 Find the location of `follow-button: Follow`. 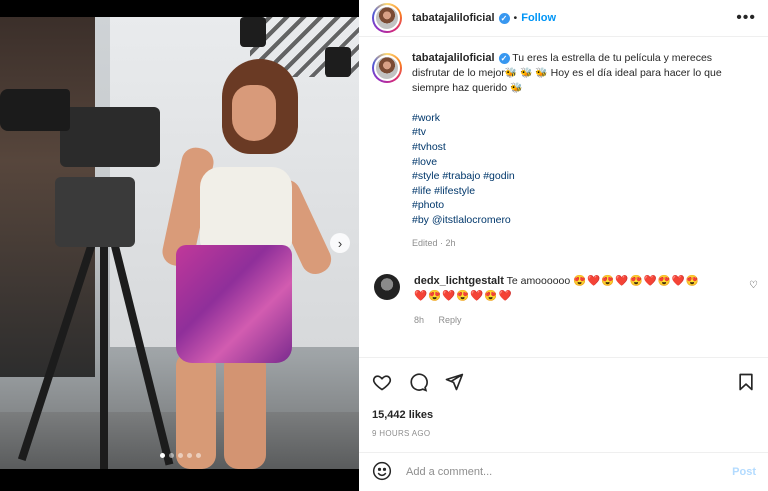

follow-button: Follow is located at coordinates (538, 18).